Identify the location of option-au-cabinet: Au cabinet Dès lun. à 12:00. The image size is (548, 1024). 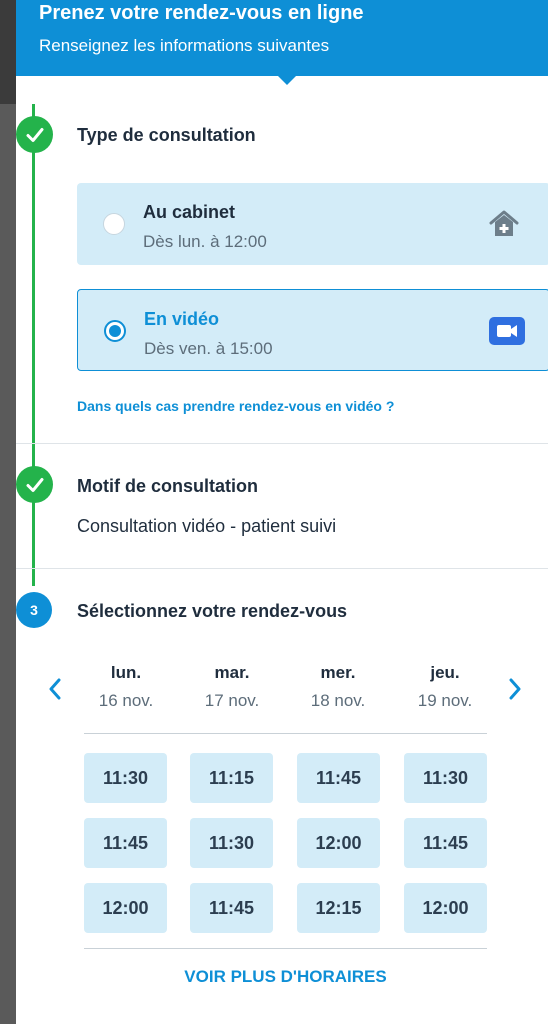
(312, 224).